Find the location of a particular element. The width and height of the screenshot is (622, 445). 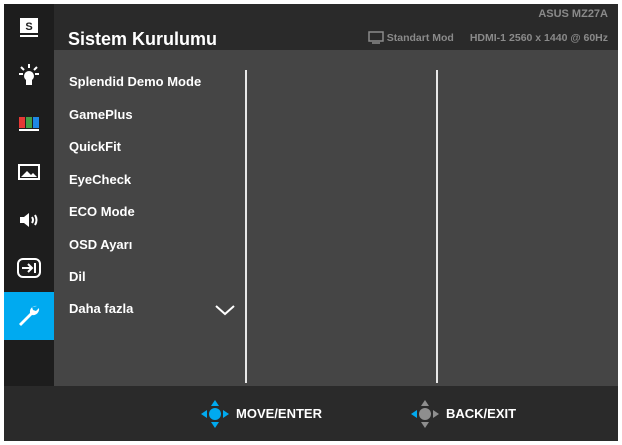

svg-text: S is located at coordinates (28, 27).